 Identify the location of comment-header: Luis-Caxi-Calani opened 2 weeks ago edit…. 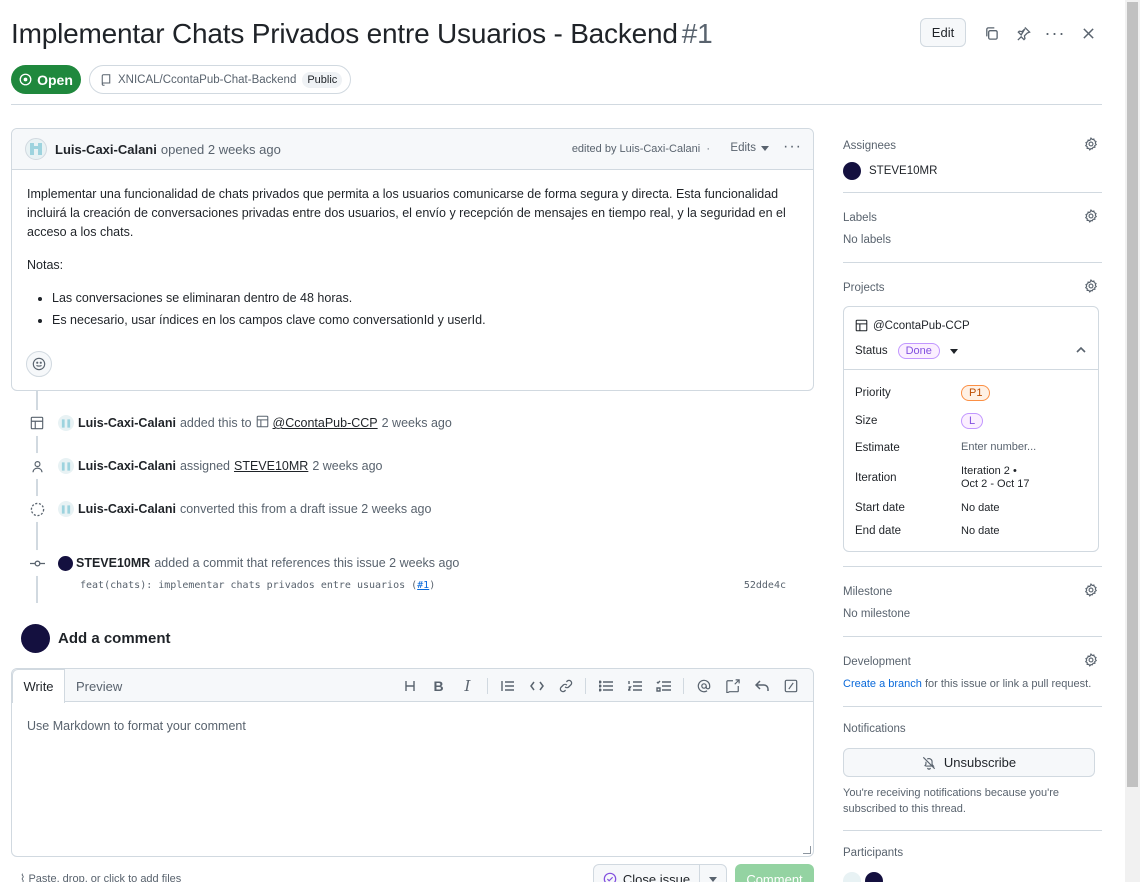
(412, 149).